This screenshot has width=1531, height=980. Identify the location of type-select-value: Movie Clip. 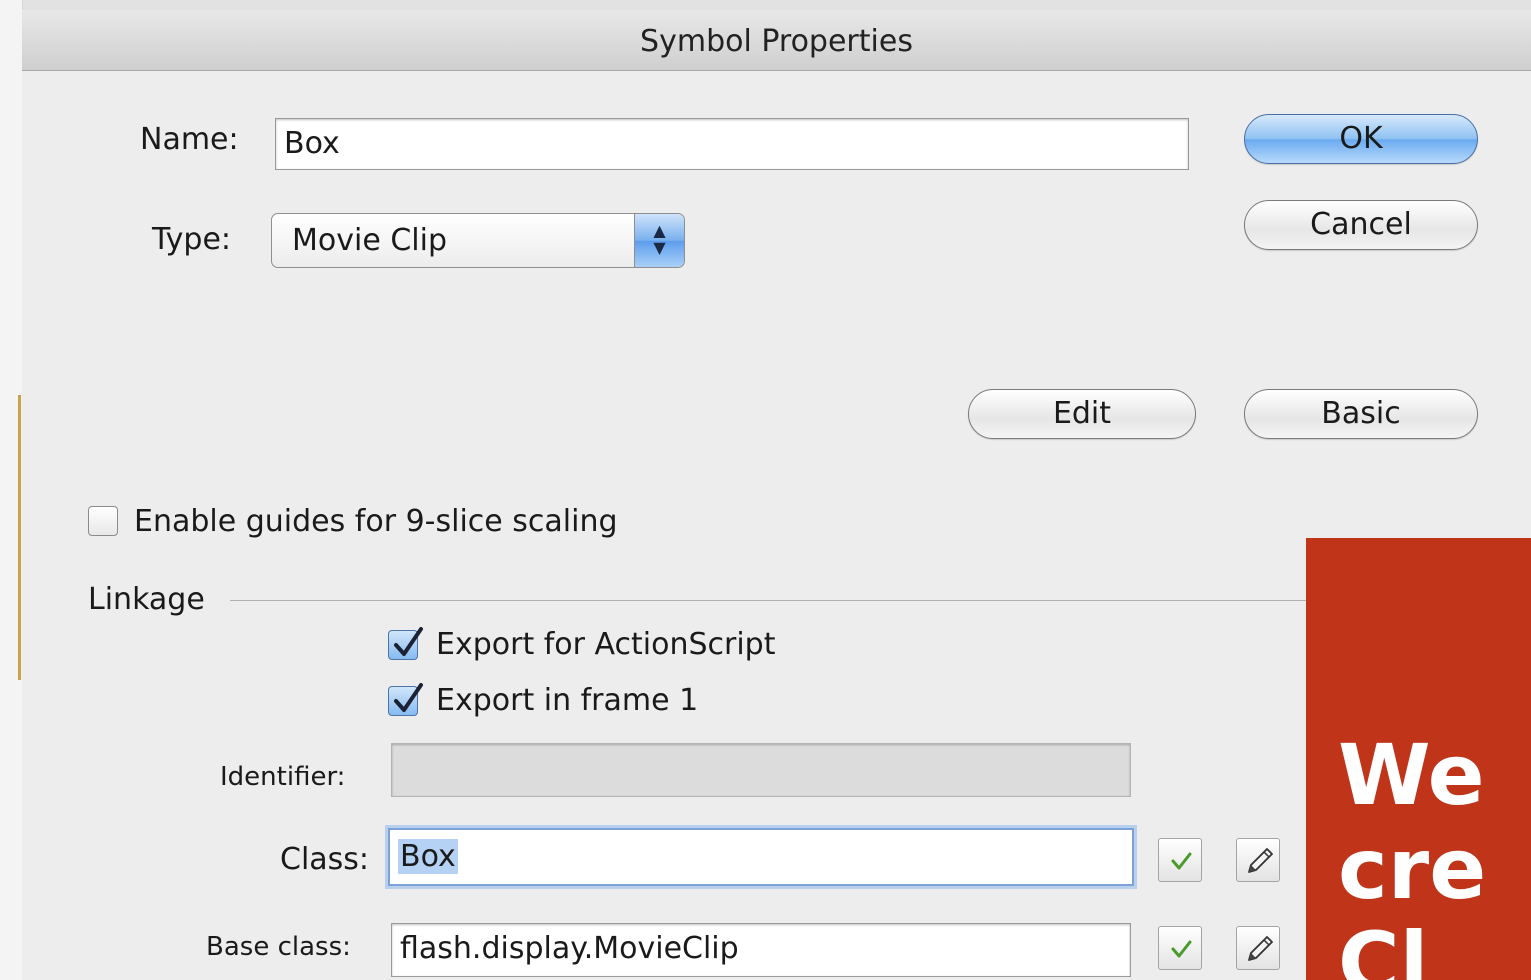
(369, 240).